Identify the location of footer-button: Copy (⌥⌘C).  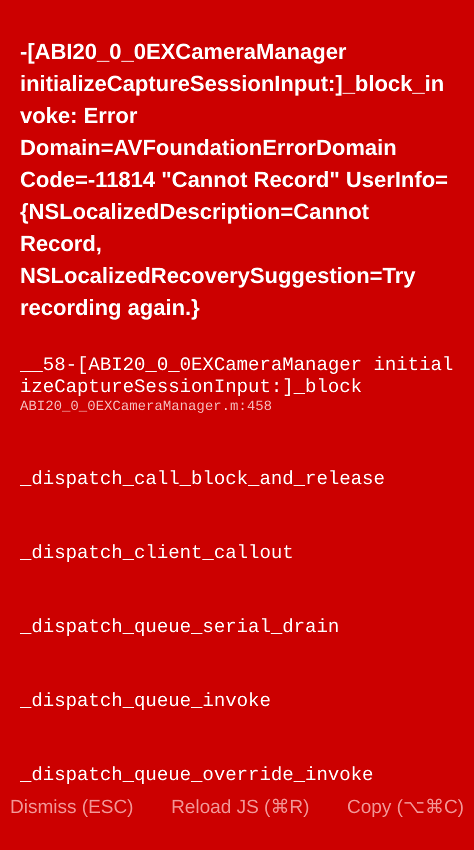
(405, 808).